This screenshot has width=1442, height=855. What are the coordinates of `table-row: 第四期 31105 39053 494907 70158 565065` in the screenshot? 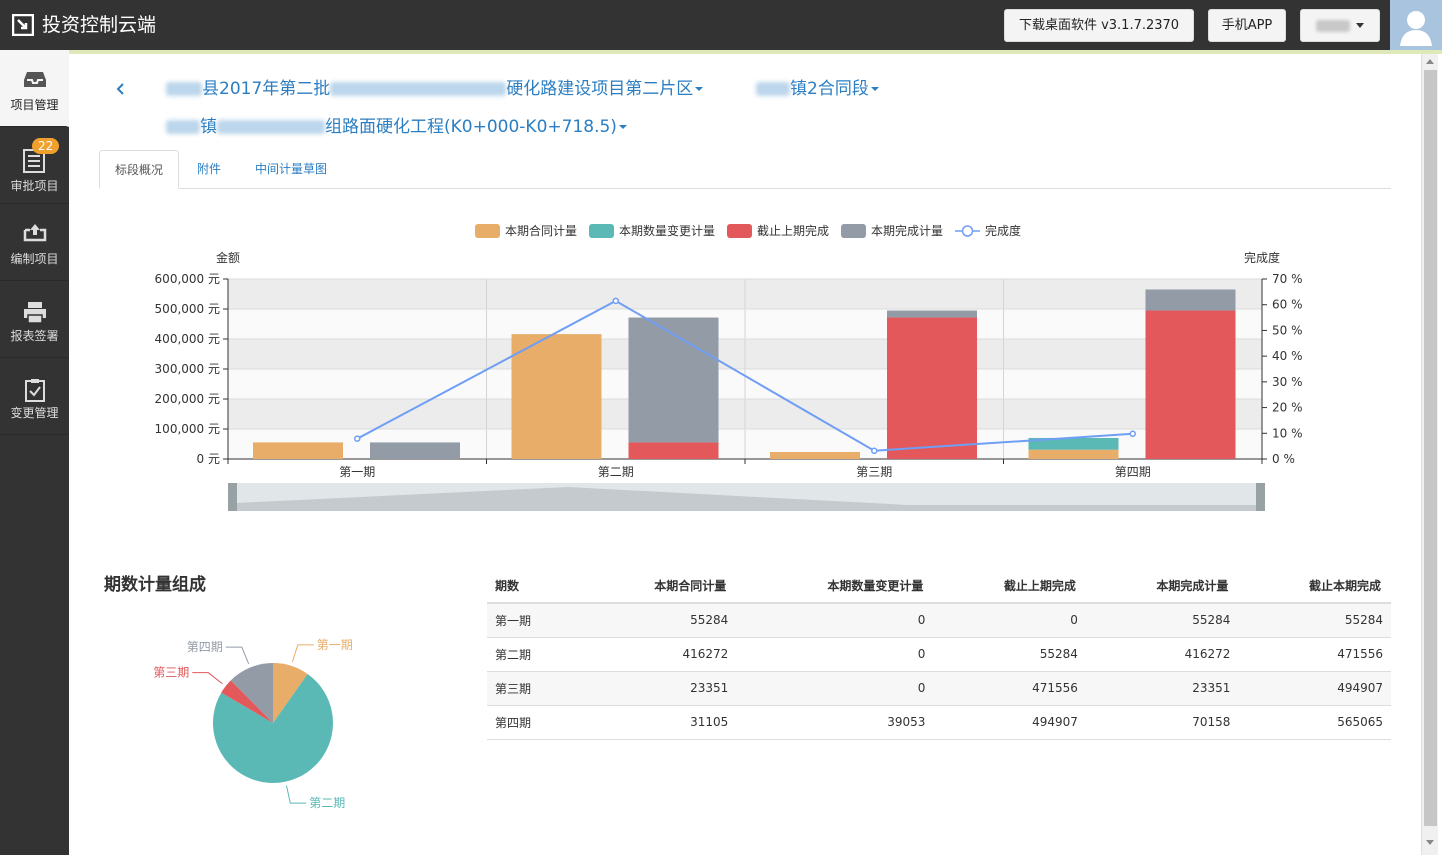 It's located at (939, 722).